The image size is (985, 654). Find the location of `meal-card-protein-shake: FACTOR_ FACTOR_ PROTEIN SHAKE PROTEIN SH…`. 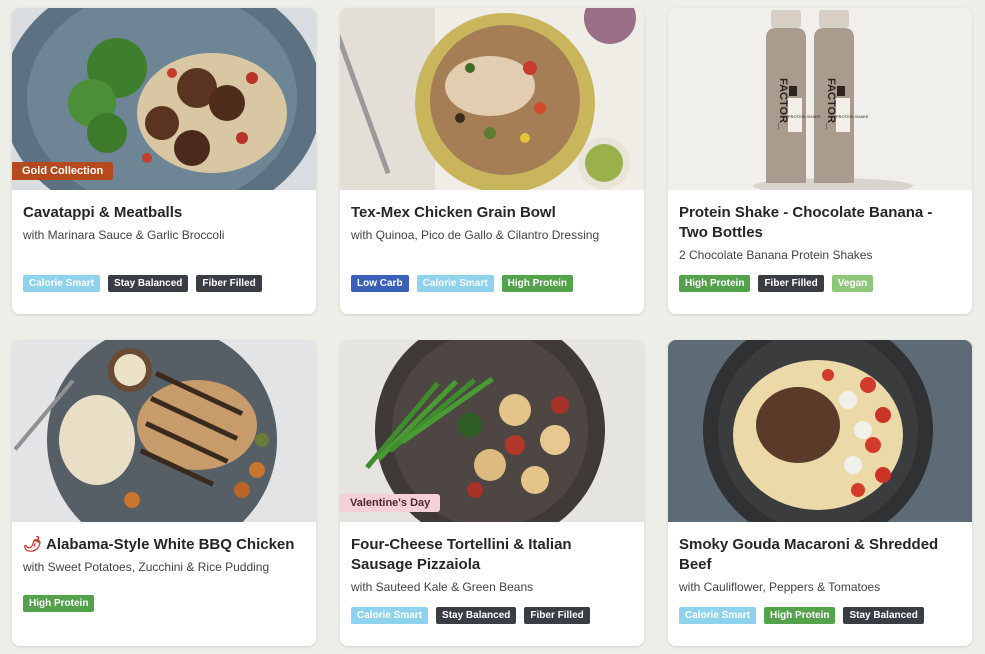

meal-card-protein-shake: FACTOR_ FACTOR_ PROTEIN SHAKE PROTEIN SH… is located at coordinates (820, 161).